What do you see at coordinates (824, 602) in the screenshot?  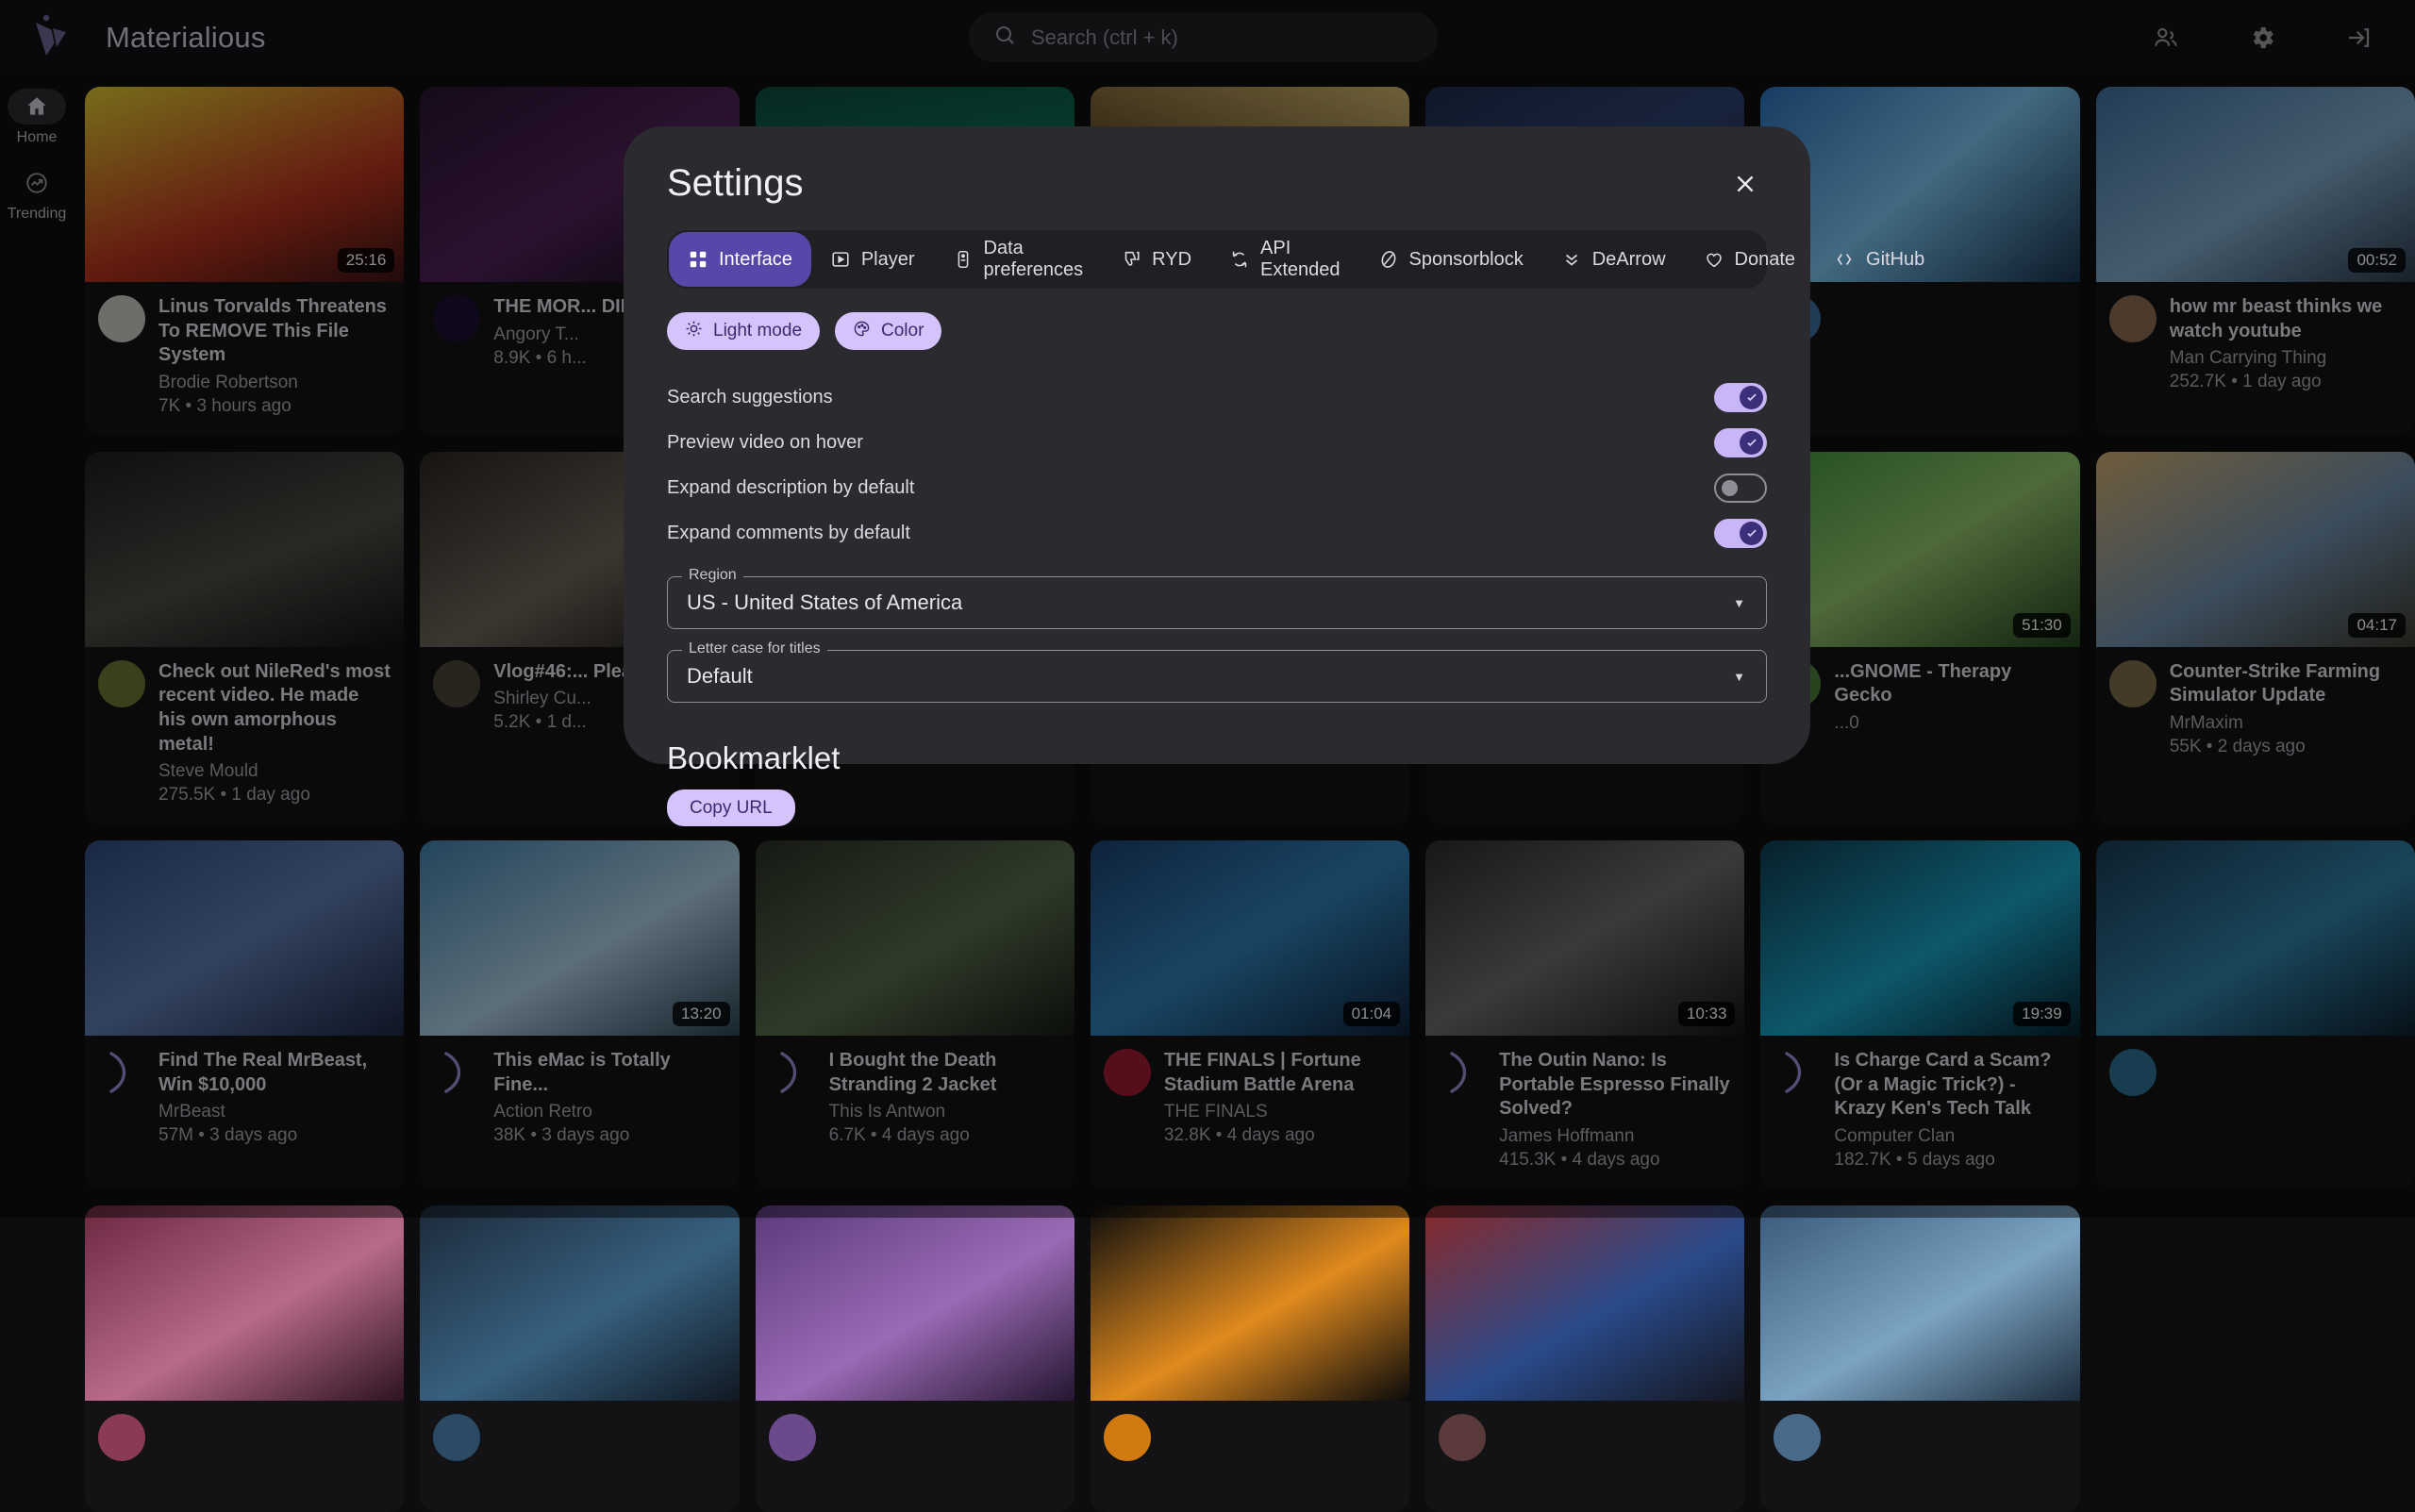 I see `region-value: US - United States of America` at bounding box center [824, 602].